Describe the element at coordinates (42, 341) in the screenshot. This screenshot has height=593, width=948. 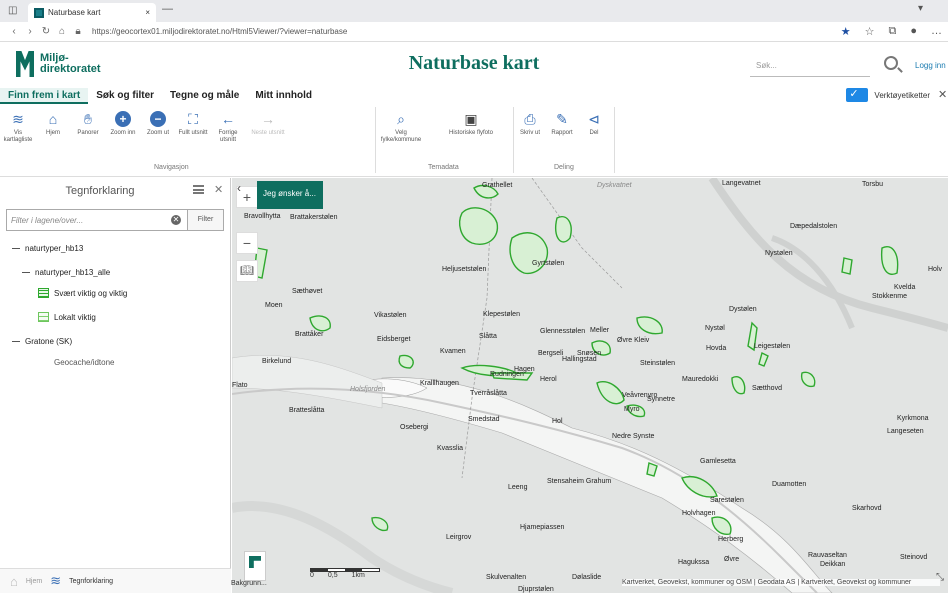
I see `layer-group-gratone: Gratone (SK)` at that location.